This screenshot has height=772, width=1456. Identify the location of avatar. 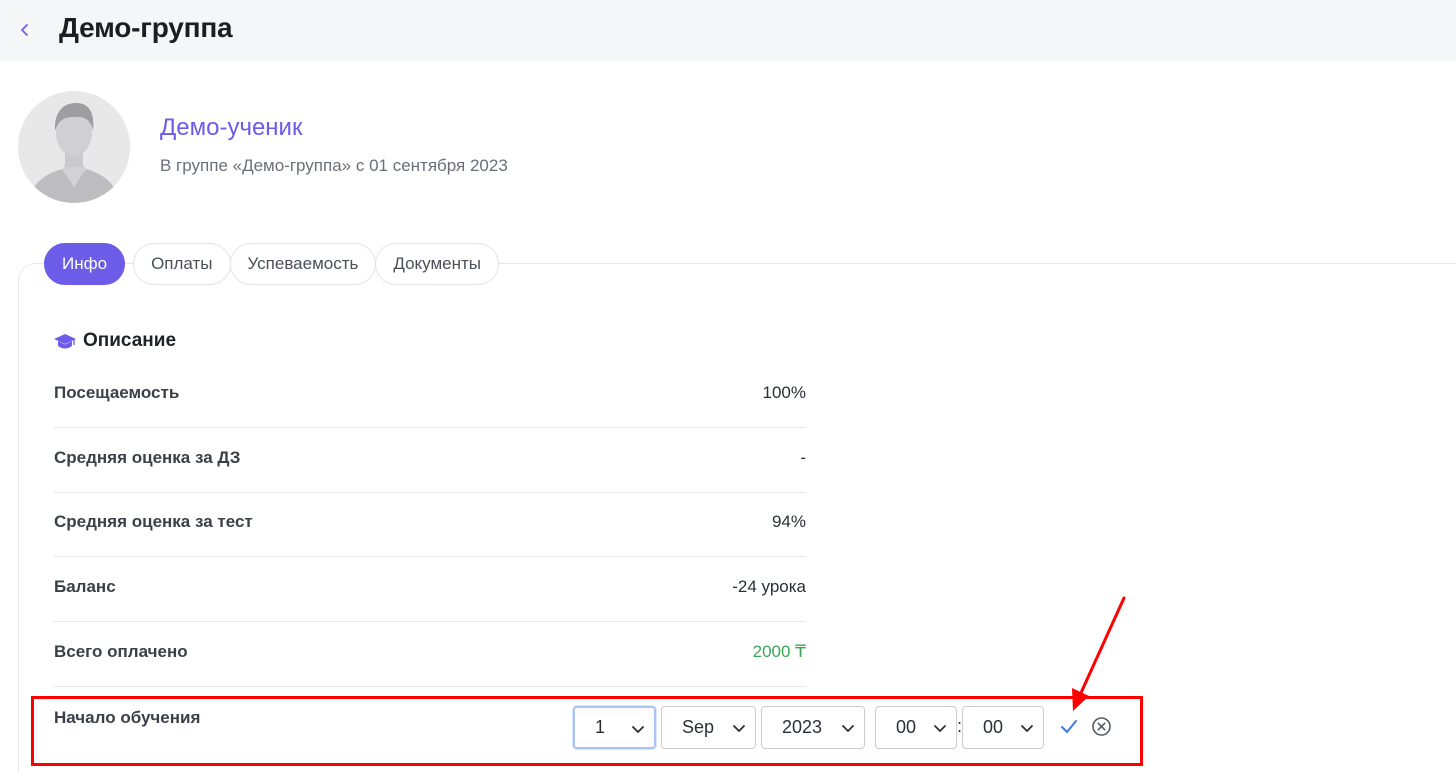
(74, 147).